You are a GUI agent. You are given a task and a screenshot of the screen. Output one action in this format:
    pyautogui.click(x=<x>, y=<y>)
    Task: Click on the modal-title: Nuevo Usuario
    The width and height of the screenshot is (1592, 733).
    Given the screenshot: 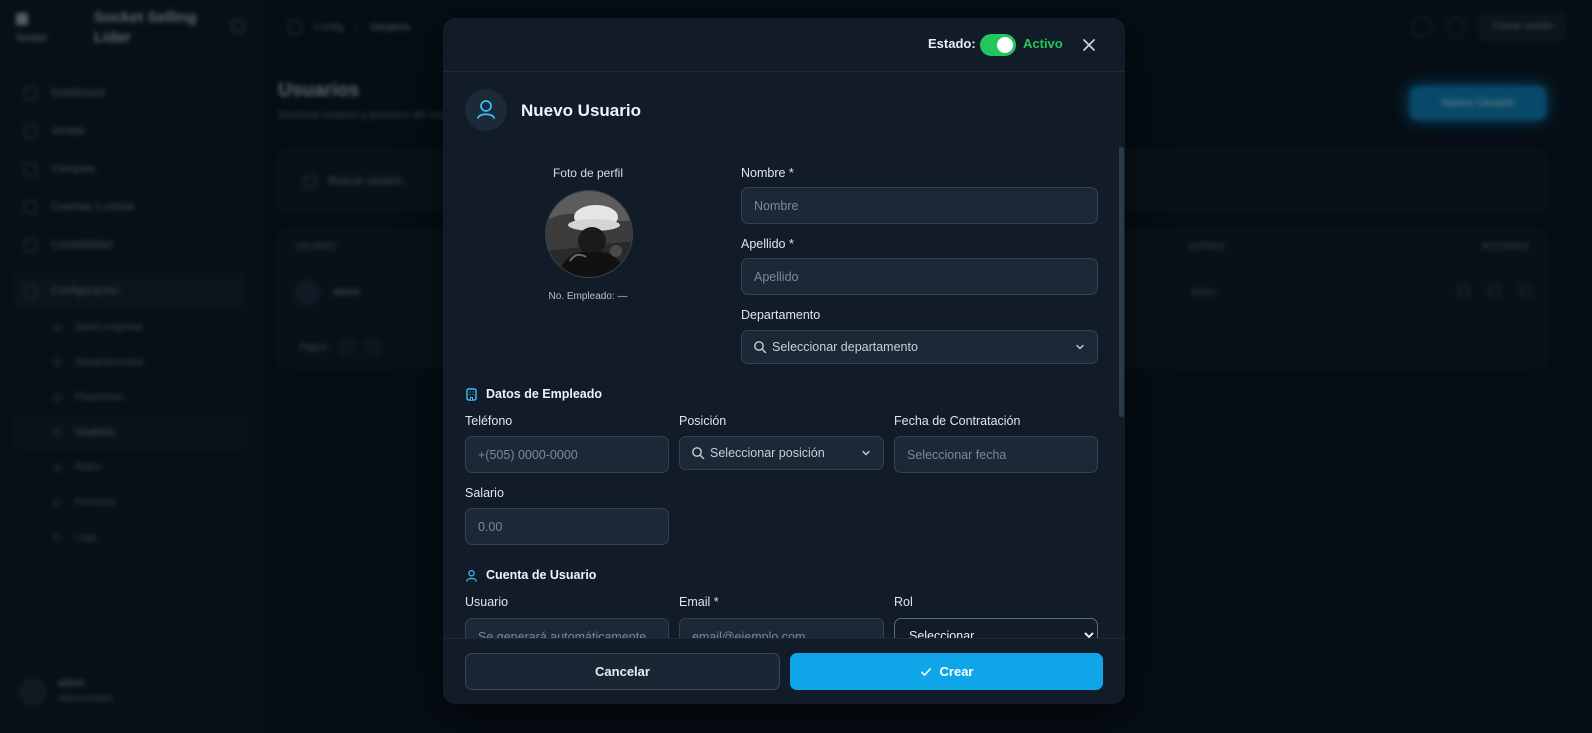 What is the action you would take?
    pyautogui.click(x=581, y=110)
    